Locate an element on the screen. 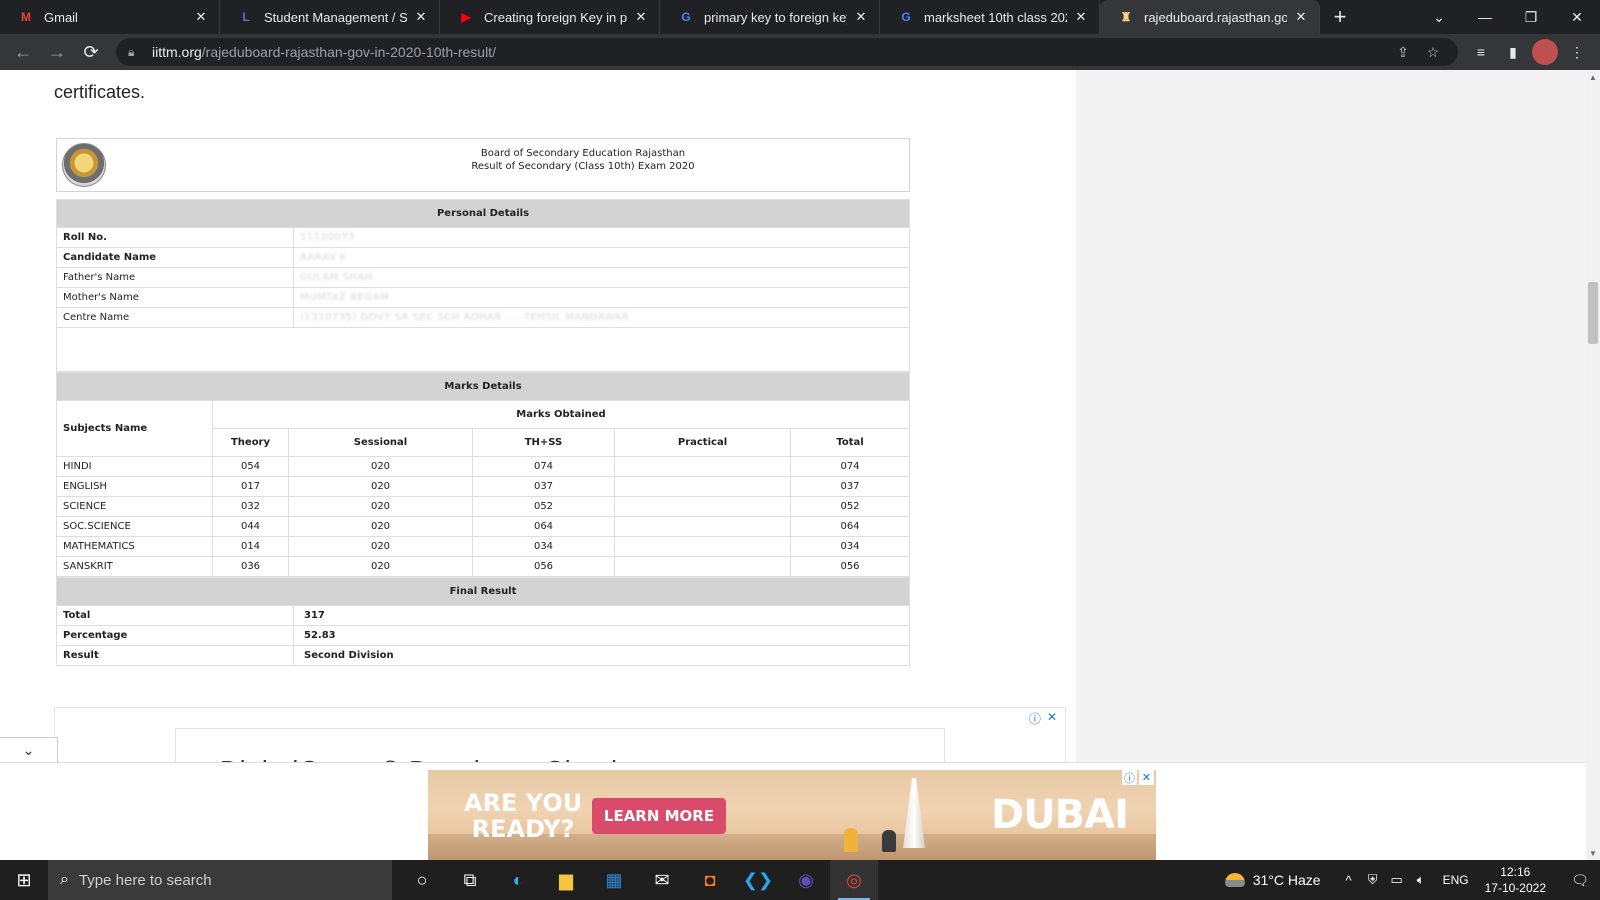 The image size is (1600, 900). total-marks: 064 is located at coordinates (850, 526).